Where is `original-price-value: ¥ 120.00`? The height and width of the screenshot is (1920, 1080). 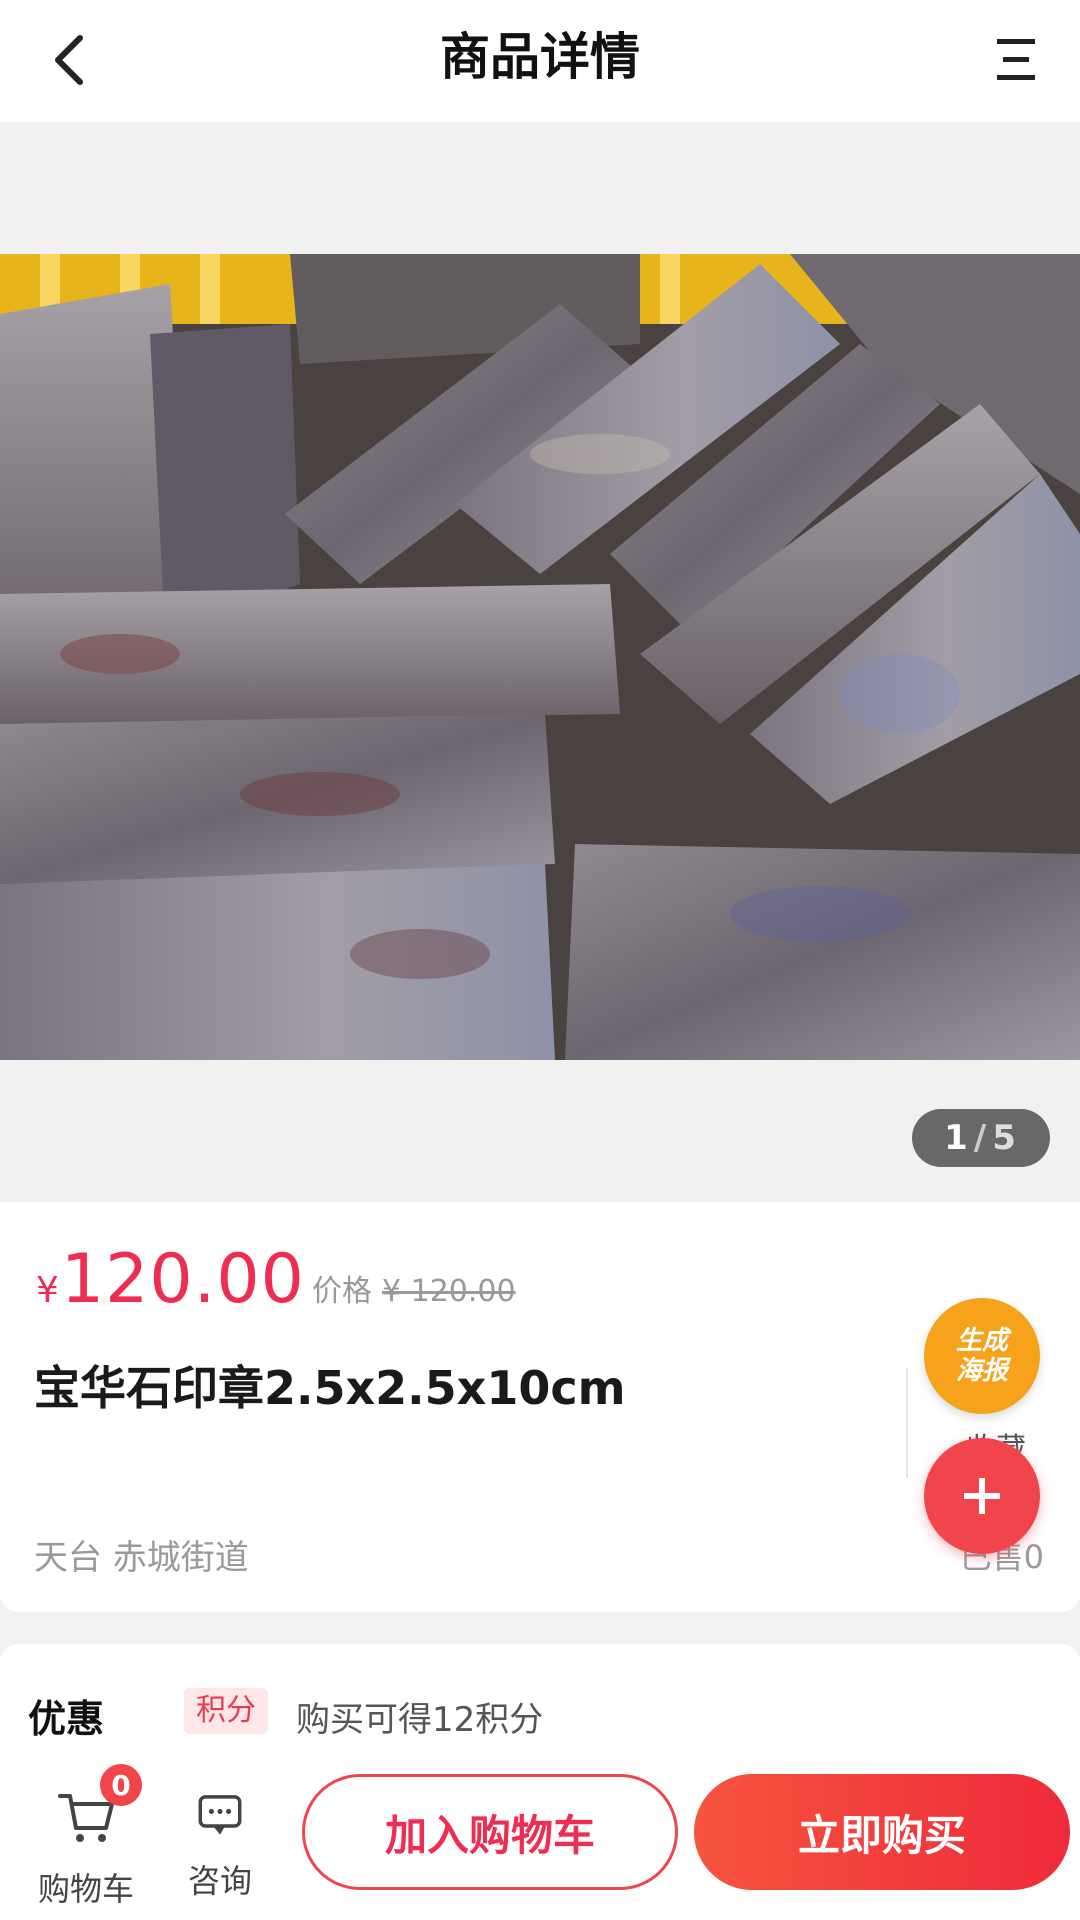 original-price-value: ¥ 120.00 is located at coordinates (449, 1291).